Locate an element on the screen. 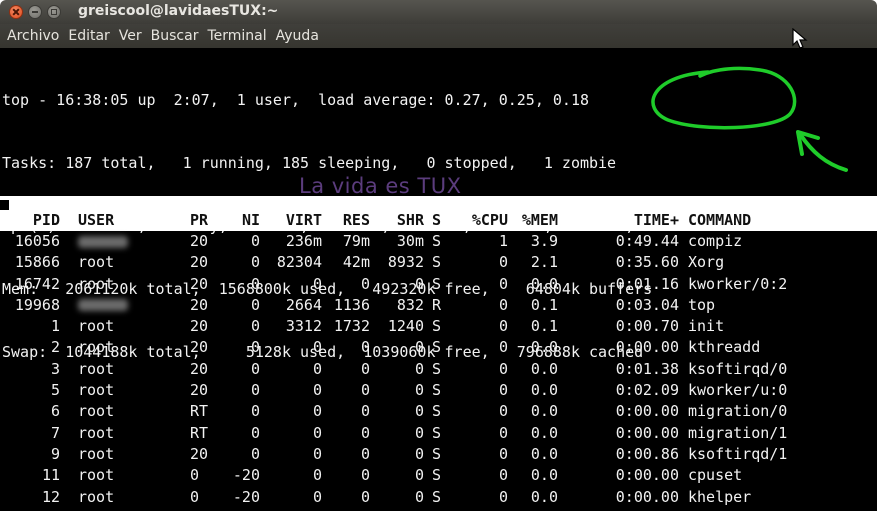  menu-terminal: Terminal is located at coordinates (236, 36).